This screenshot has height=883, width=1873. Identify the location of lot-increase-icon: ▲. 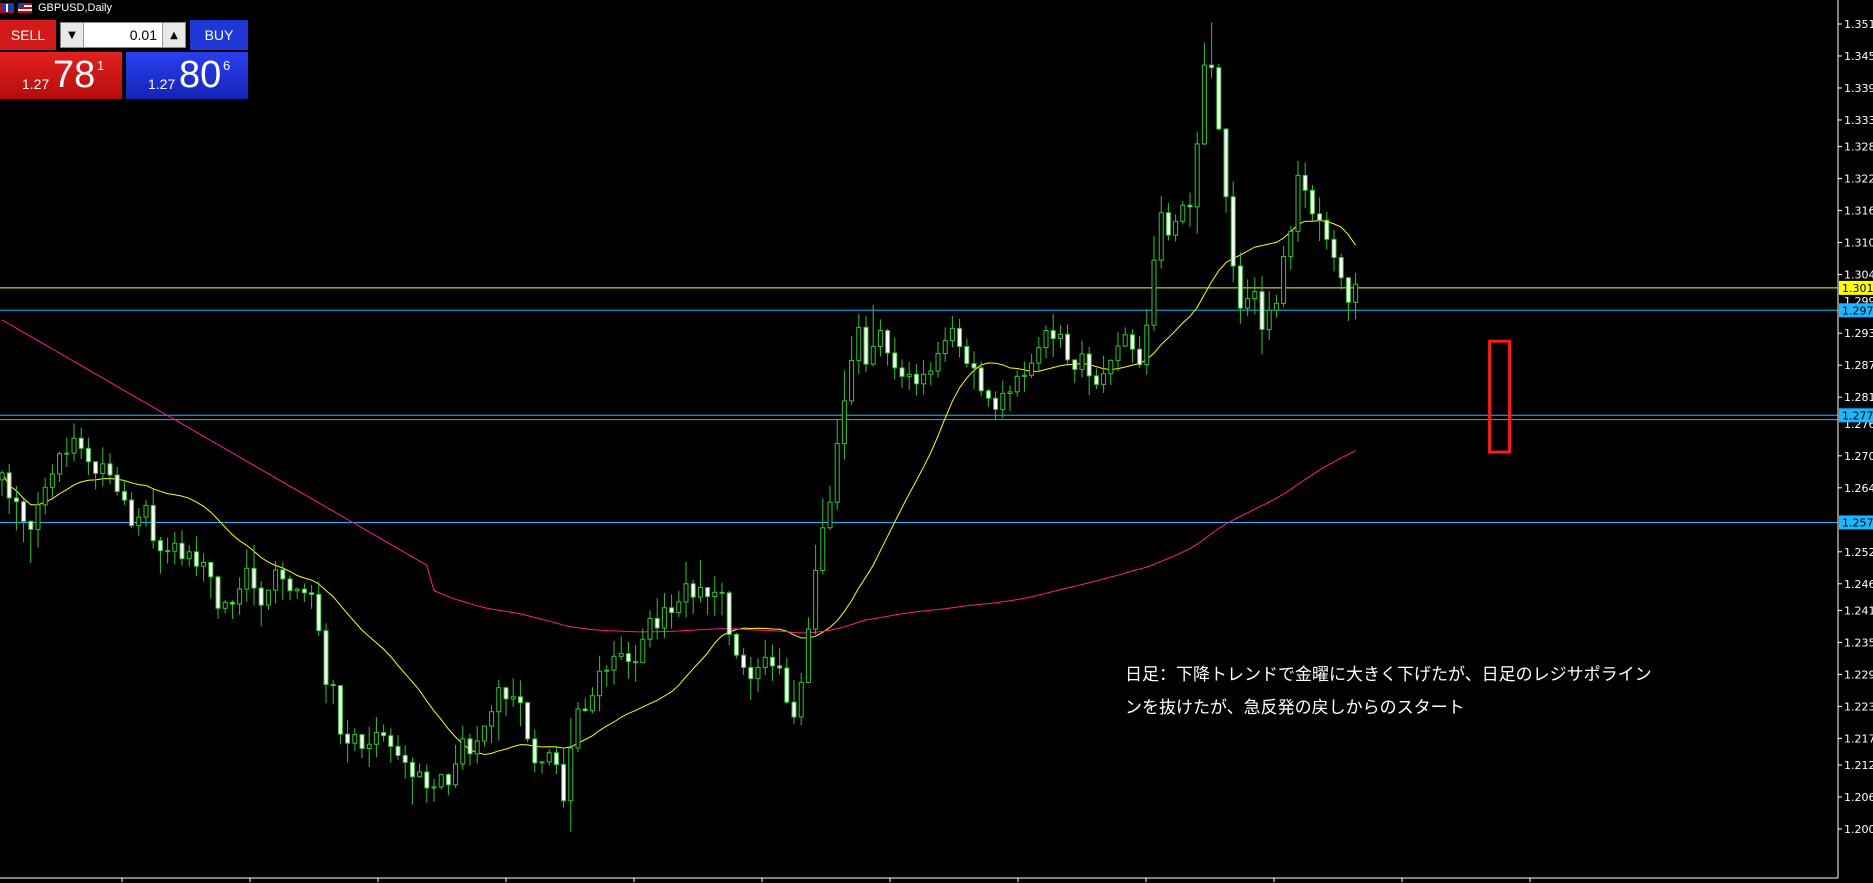
(173, 35).